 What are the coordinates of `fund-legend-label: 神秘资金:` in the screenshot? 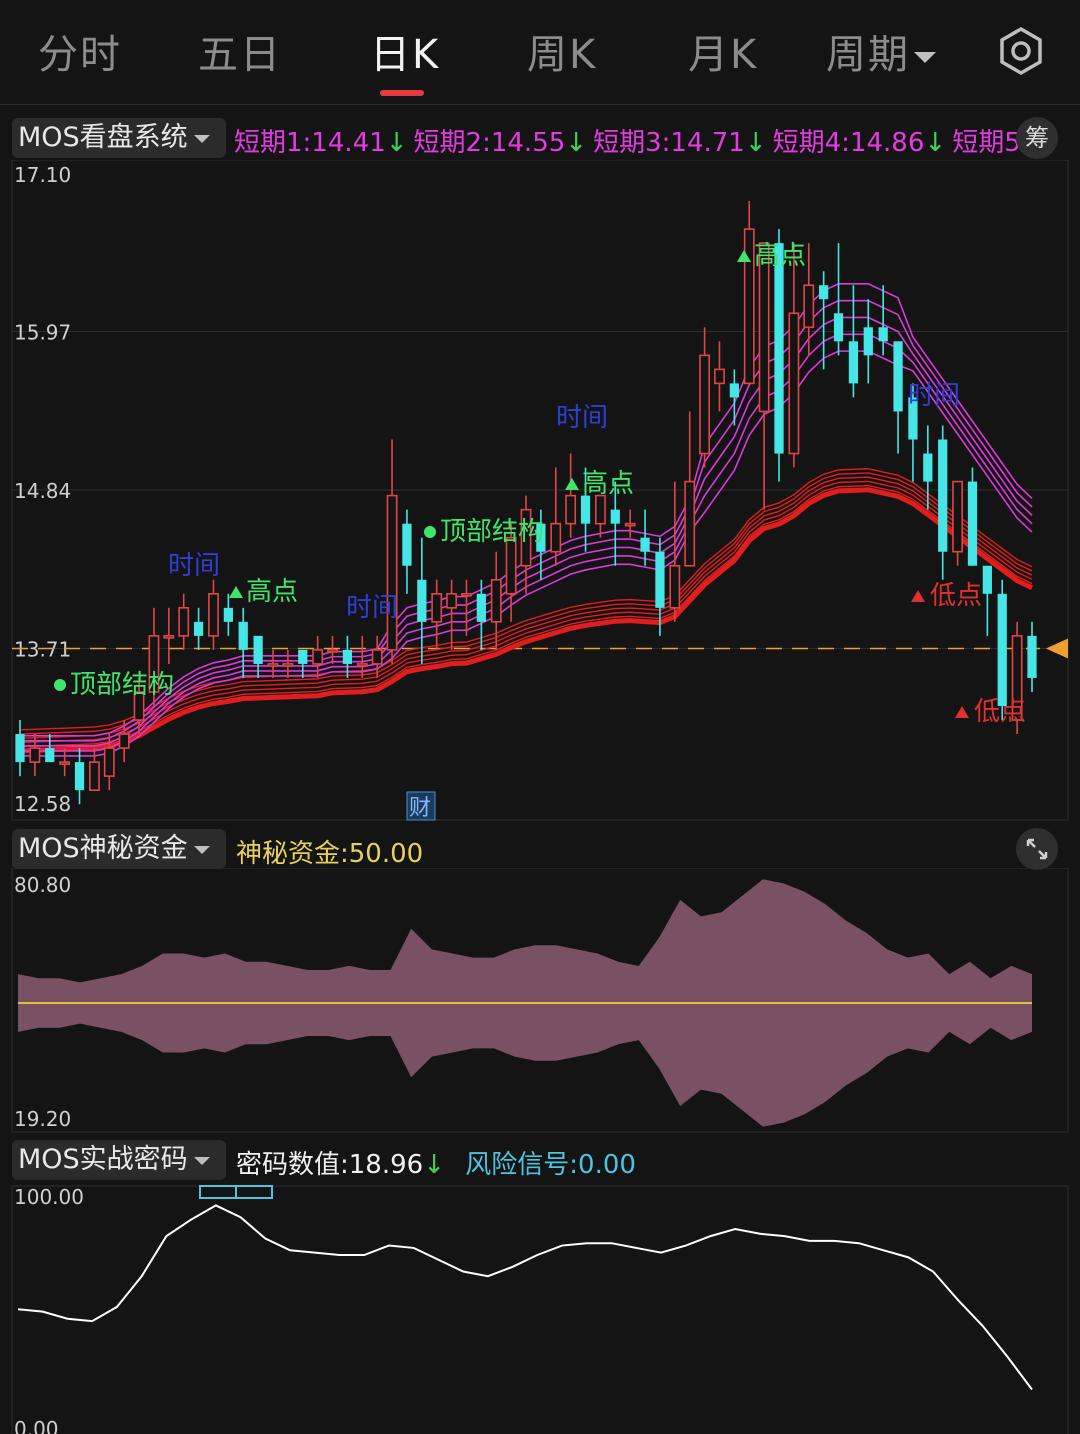 It's located at (292, 854).